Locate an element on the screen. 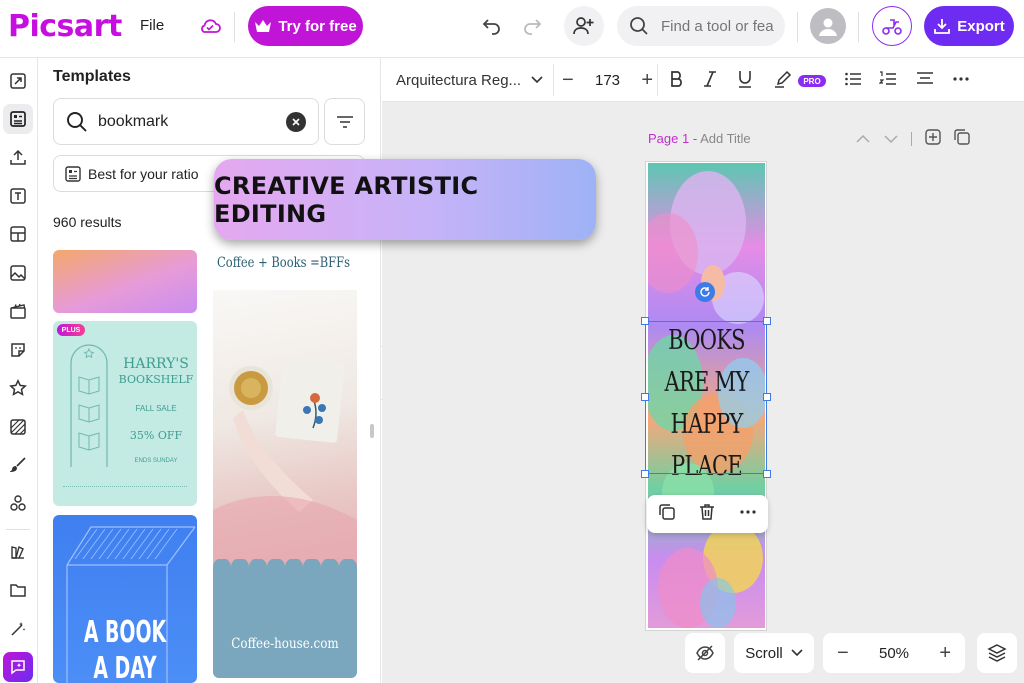 Image resolution: width=1024 pixels, height=683 pixels. rail-item-upload is located at coordinates (18, 157).